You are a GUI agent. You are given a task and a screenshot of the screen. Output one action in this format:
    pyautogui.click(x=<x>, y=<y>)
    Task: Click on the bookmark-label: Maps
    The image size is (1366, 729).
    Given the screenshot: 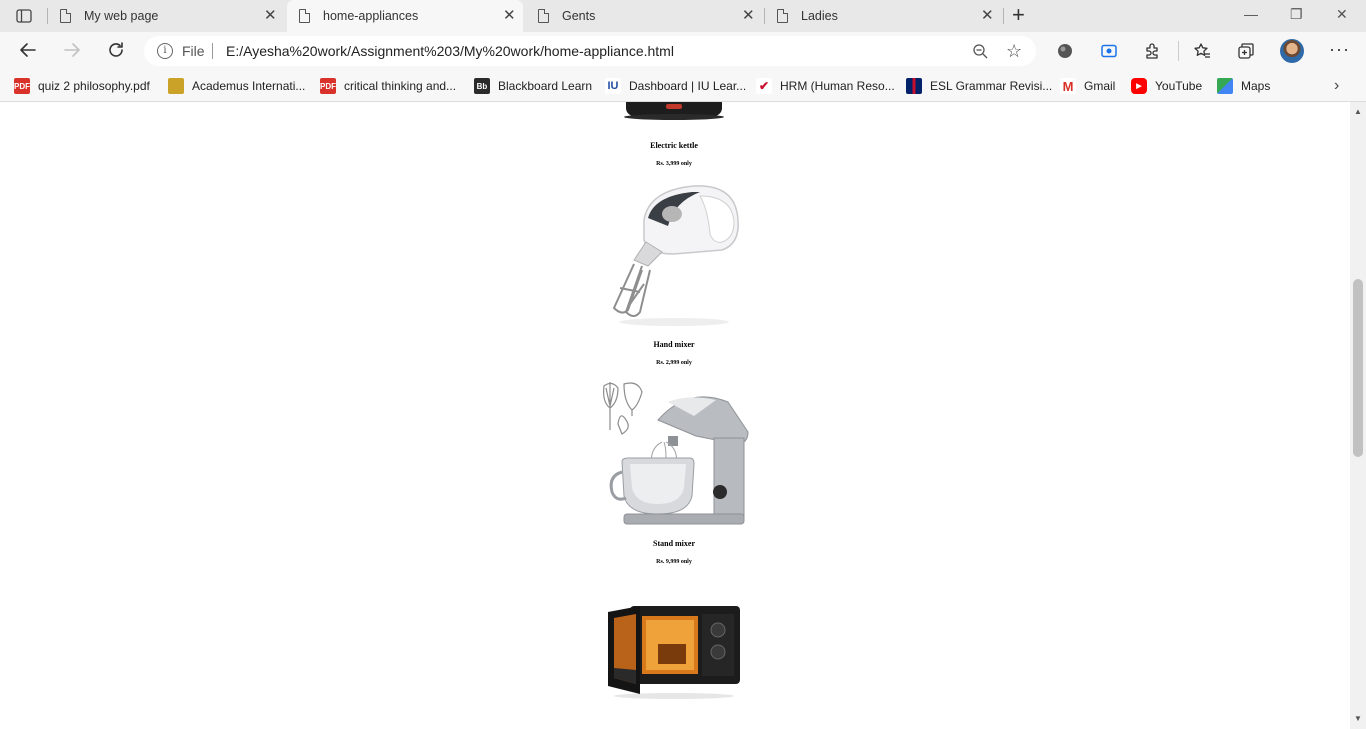 What is the action you would take?
    pyautogui.click(x=1256, y=86)
    